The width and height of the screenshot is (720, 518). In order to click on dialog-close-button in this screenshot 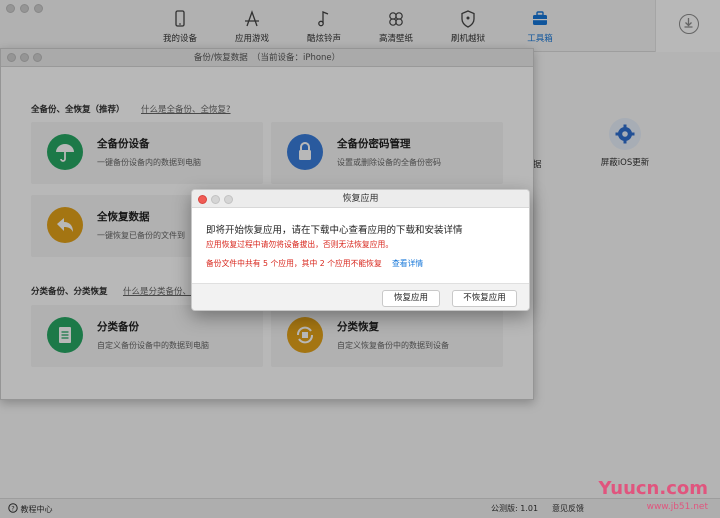, I will do `click(202, 199)`.